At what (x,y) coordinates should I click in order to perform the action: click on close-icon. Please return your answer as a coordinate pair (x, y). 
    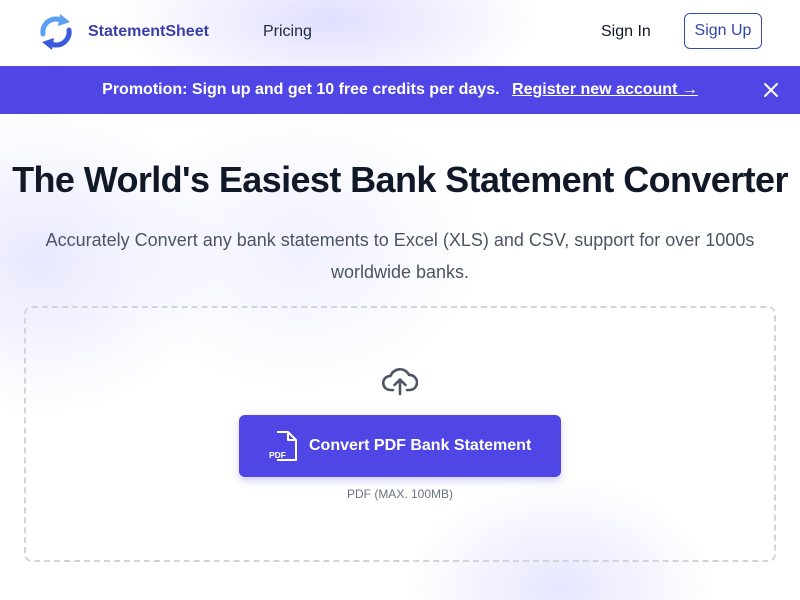
    Looking at the image, I should click on (771, 90).